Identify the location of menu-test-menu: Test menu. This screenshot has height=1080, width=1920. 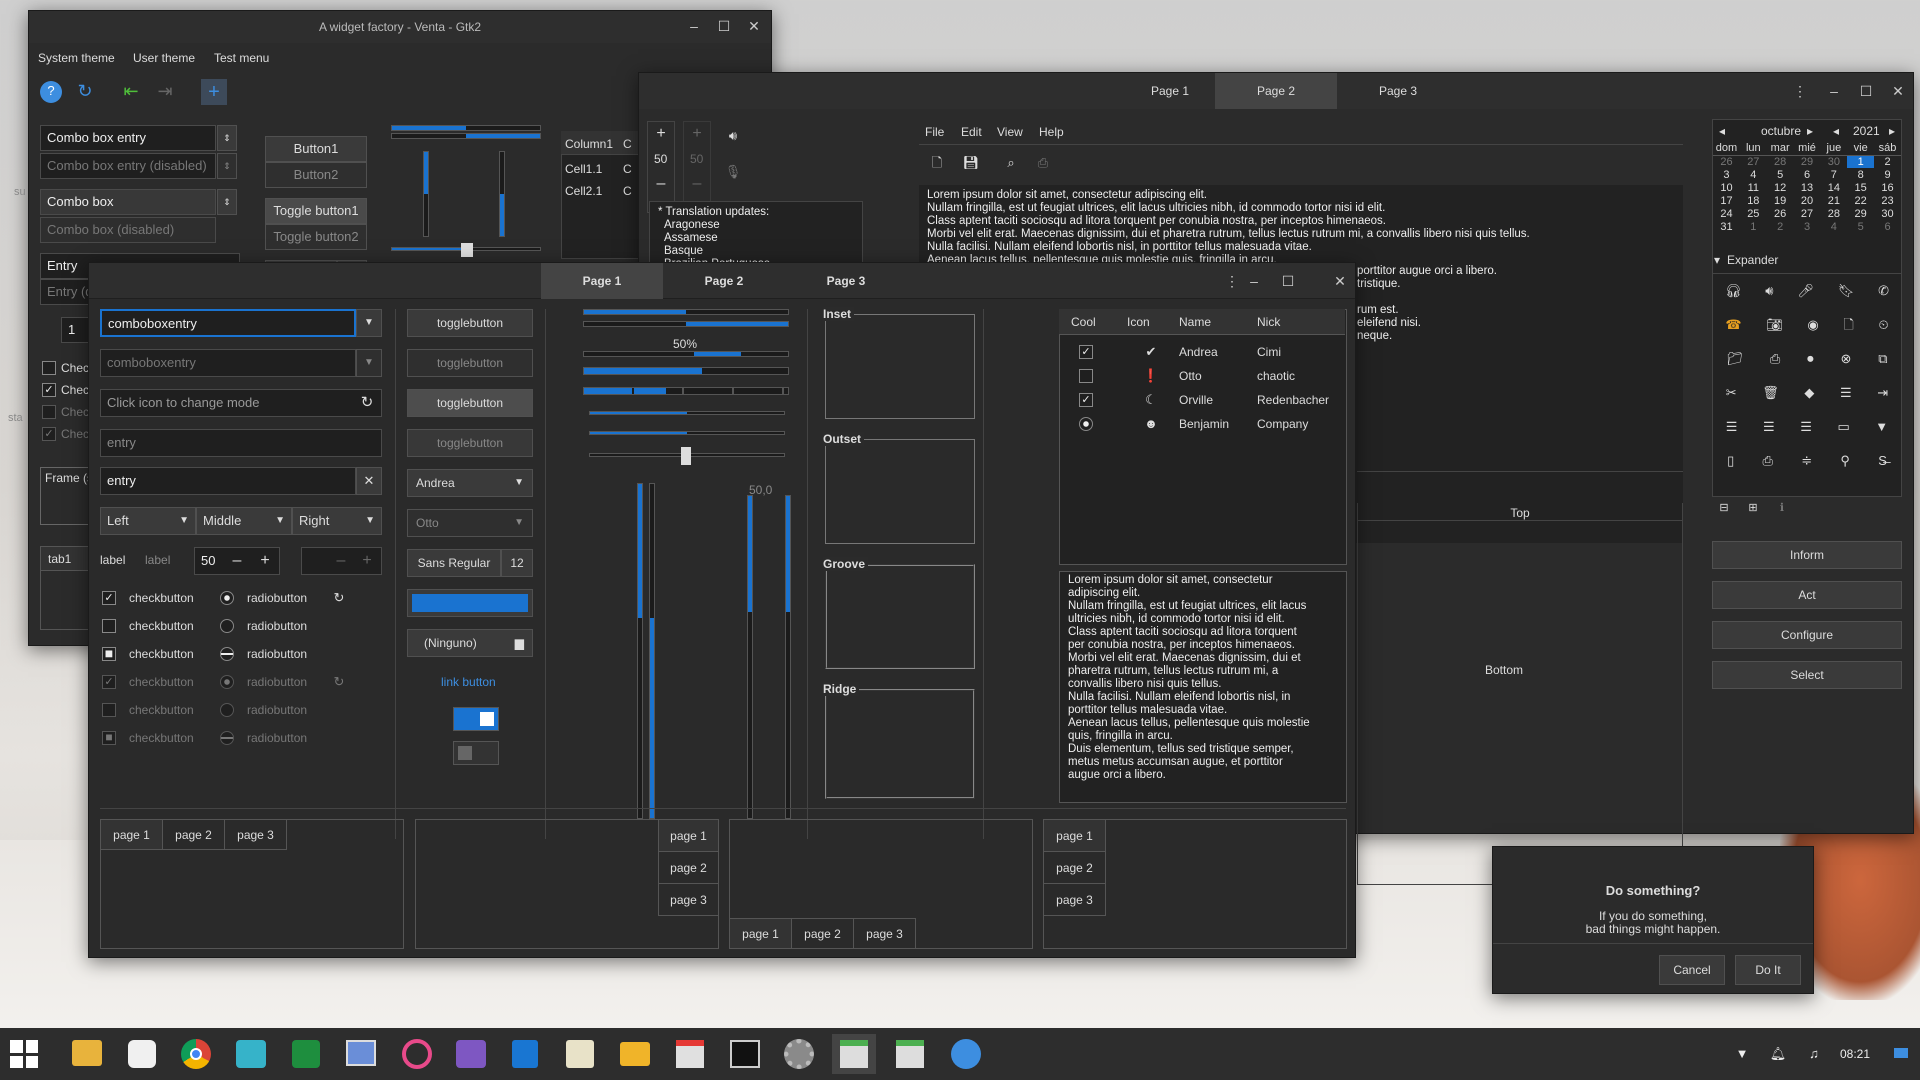
(241, 58).